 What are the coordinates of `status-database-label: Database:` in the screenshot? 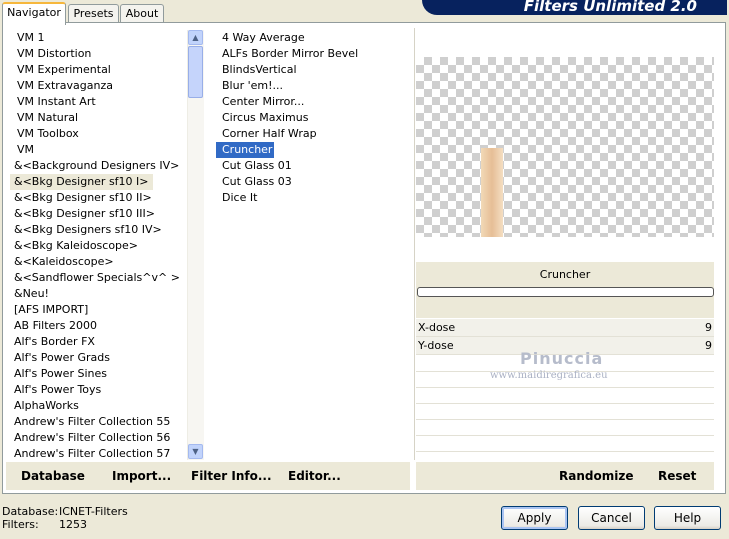 It's located at (30, 511).